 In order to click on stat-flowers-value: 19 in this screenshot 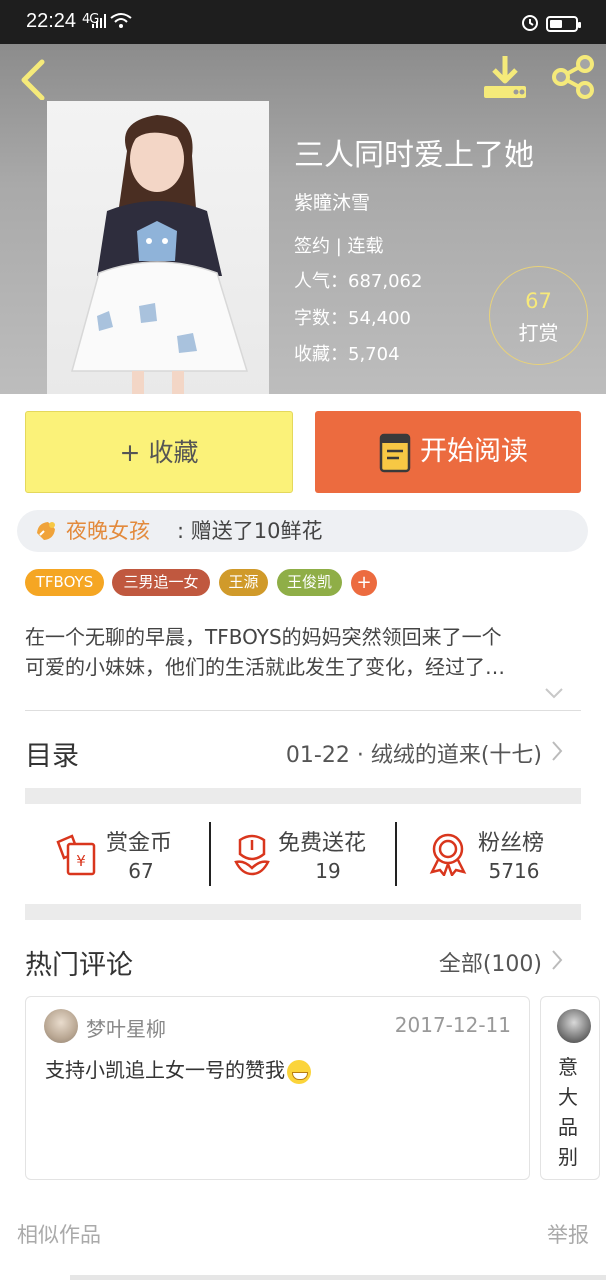, I will do `click(328, 871)`.